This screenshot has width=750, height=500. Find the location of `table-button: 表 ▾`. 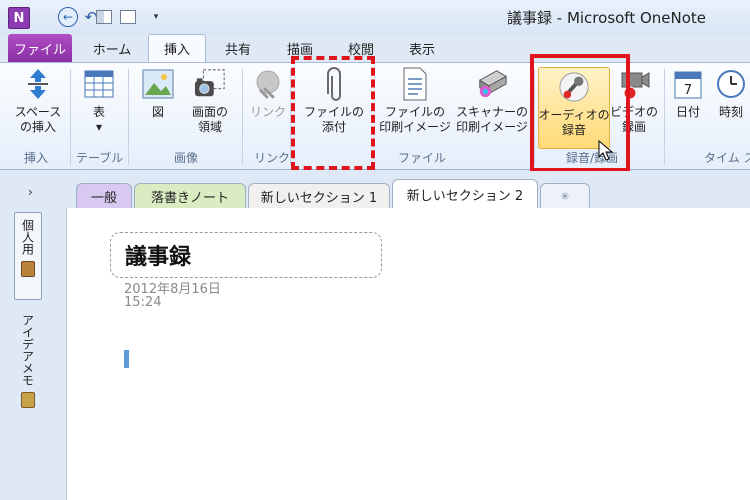

table-button: 表 ▾ is located at coordinates (99, 101).